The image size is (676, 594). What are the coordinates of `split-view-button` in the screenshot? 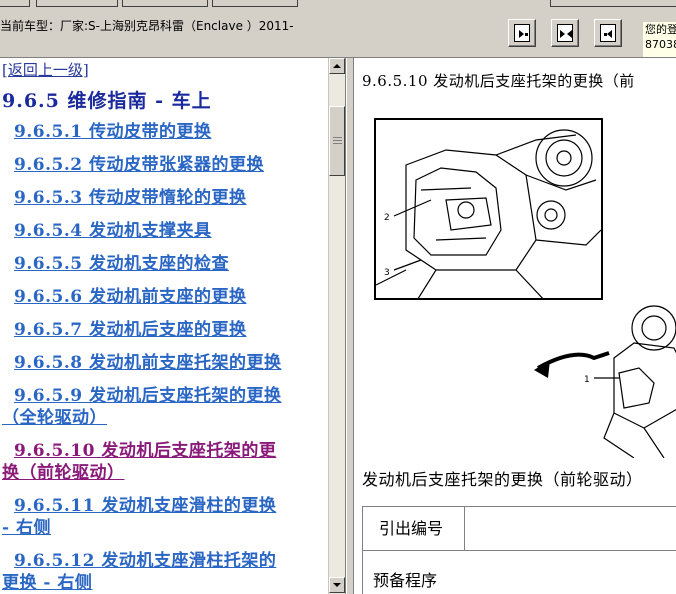 It's located at (565, 33).